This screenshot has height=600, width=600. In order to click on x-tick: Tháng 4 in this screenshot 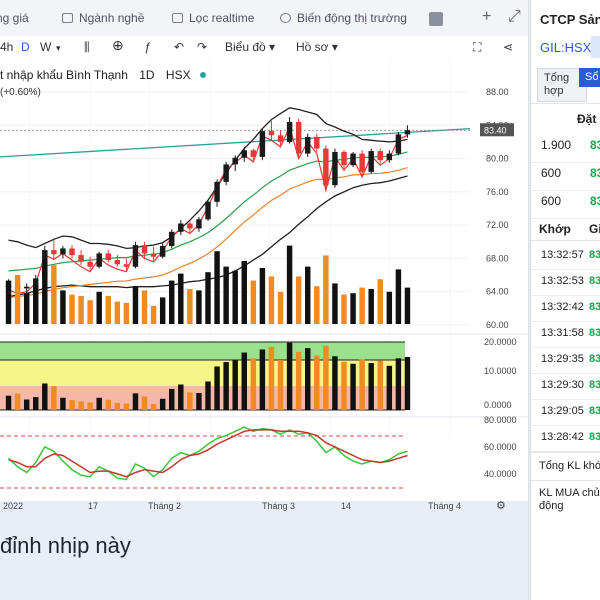, I will do `click(445, 506)`.